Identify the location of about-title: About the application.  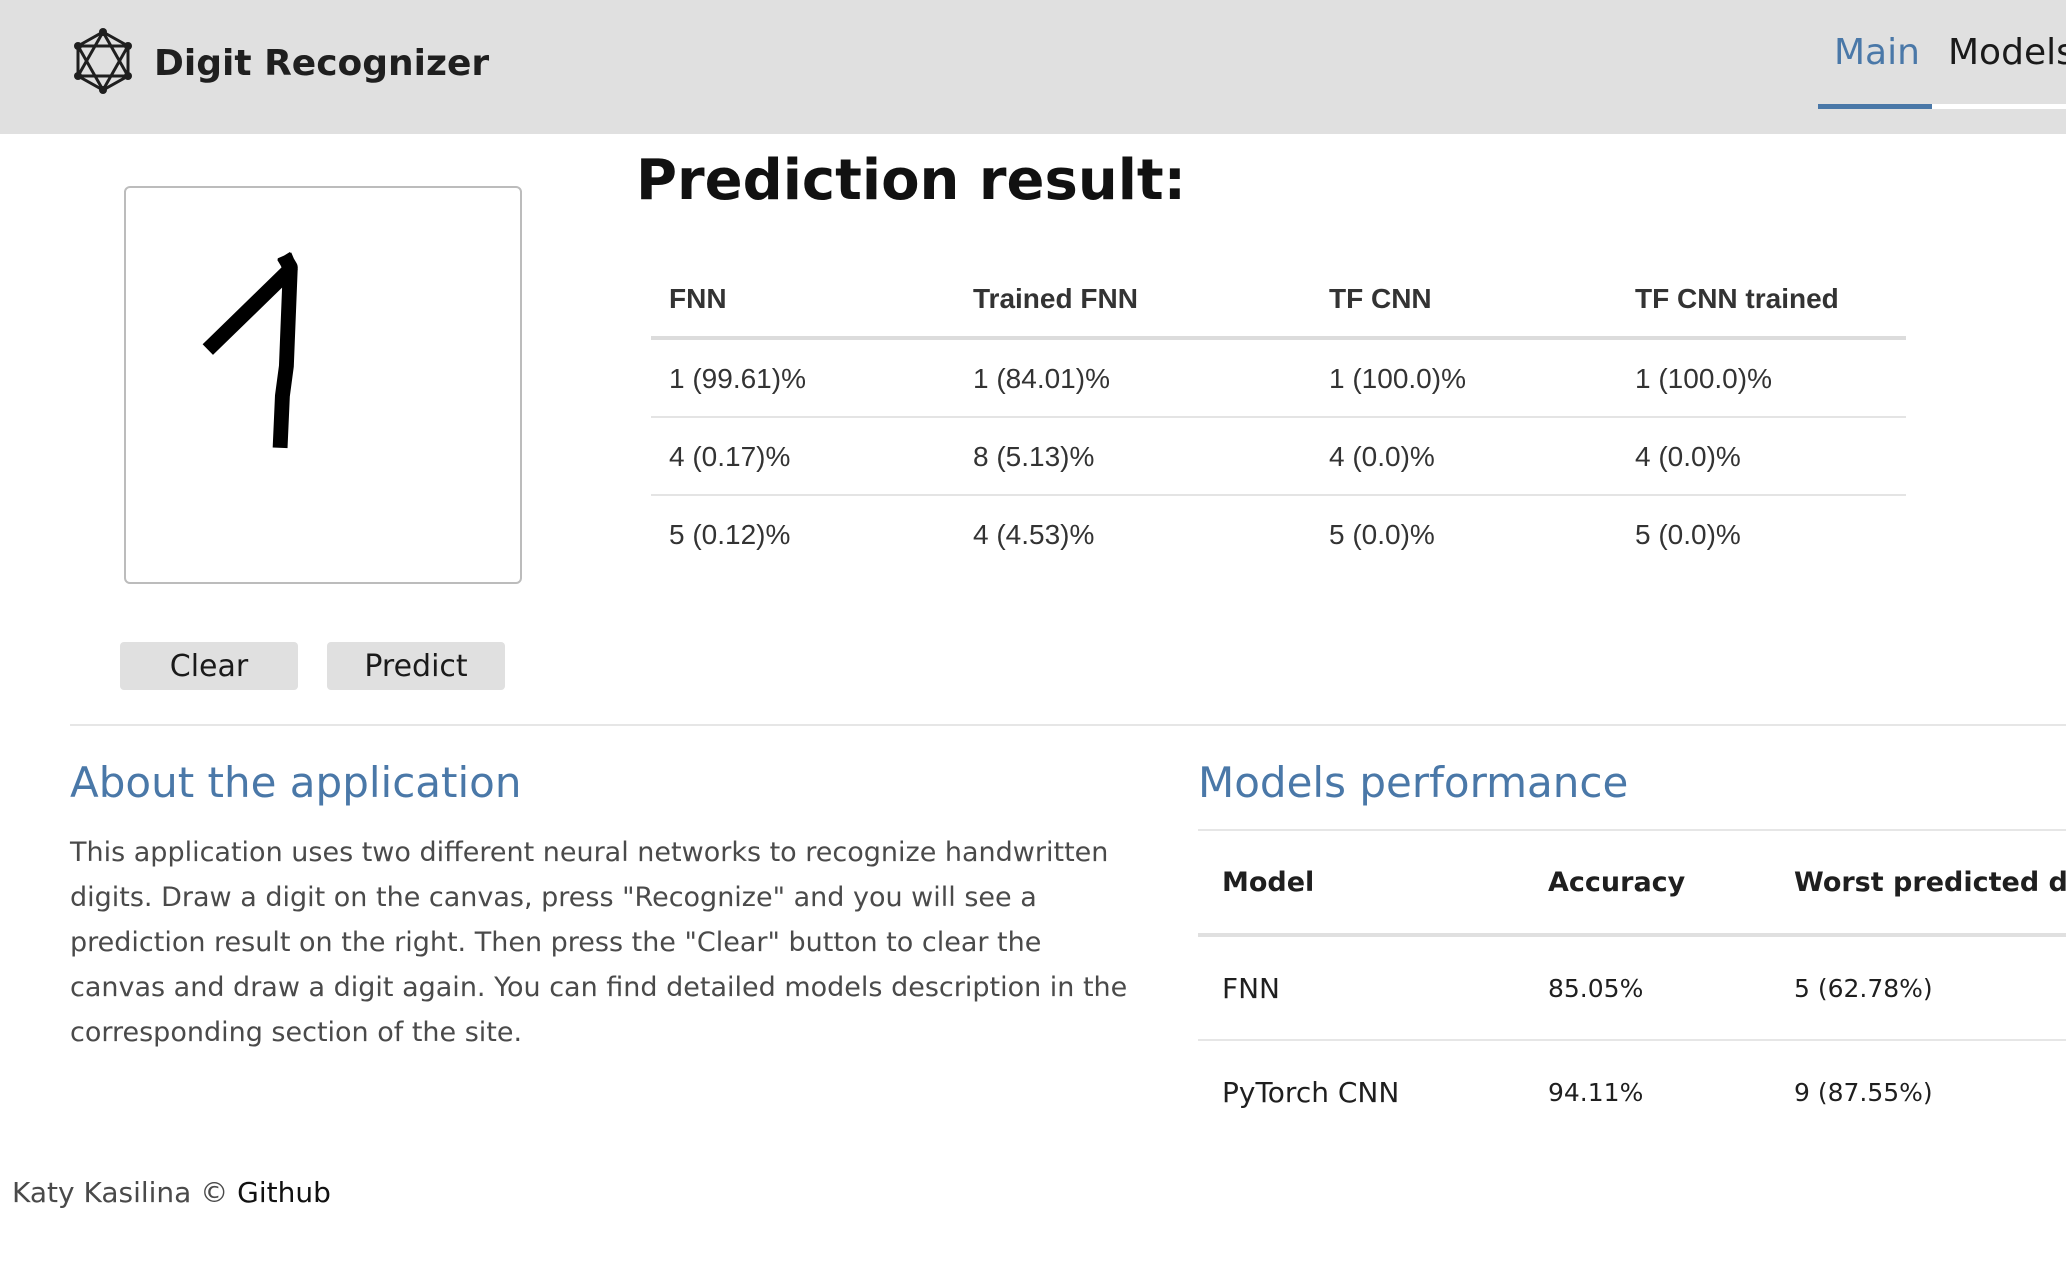
(296, 782).